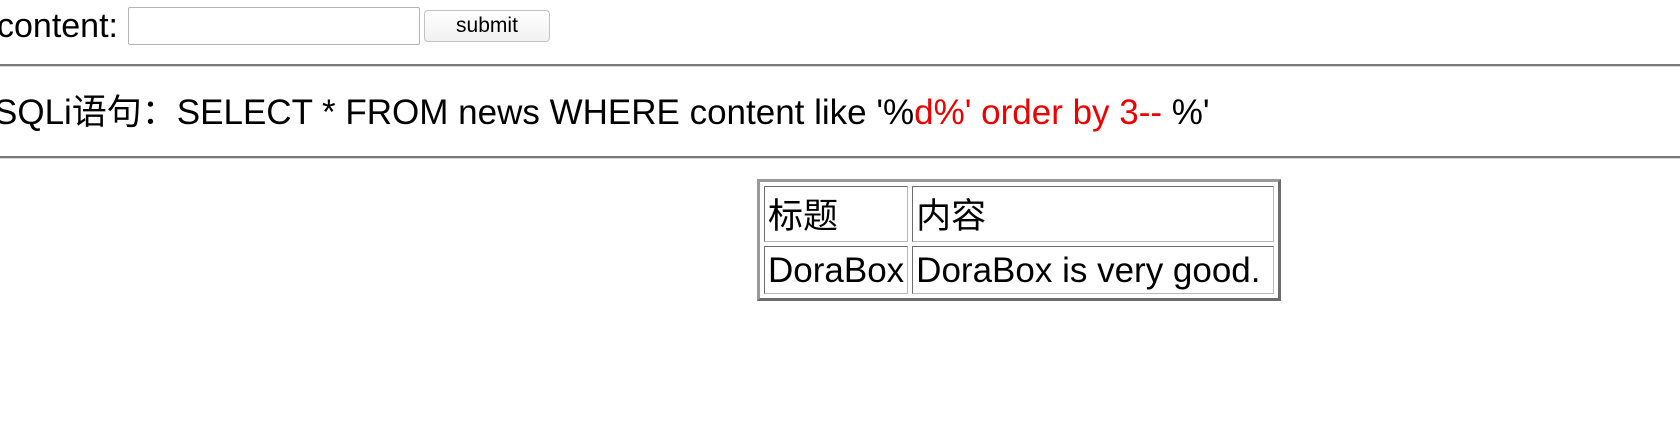 The height and width of the screenshot is (428, 1680). What do you see at coordinates (840, 65) in the screenshot?
I see `divider-top` at bounding box center [840, 65].